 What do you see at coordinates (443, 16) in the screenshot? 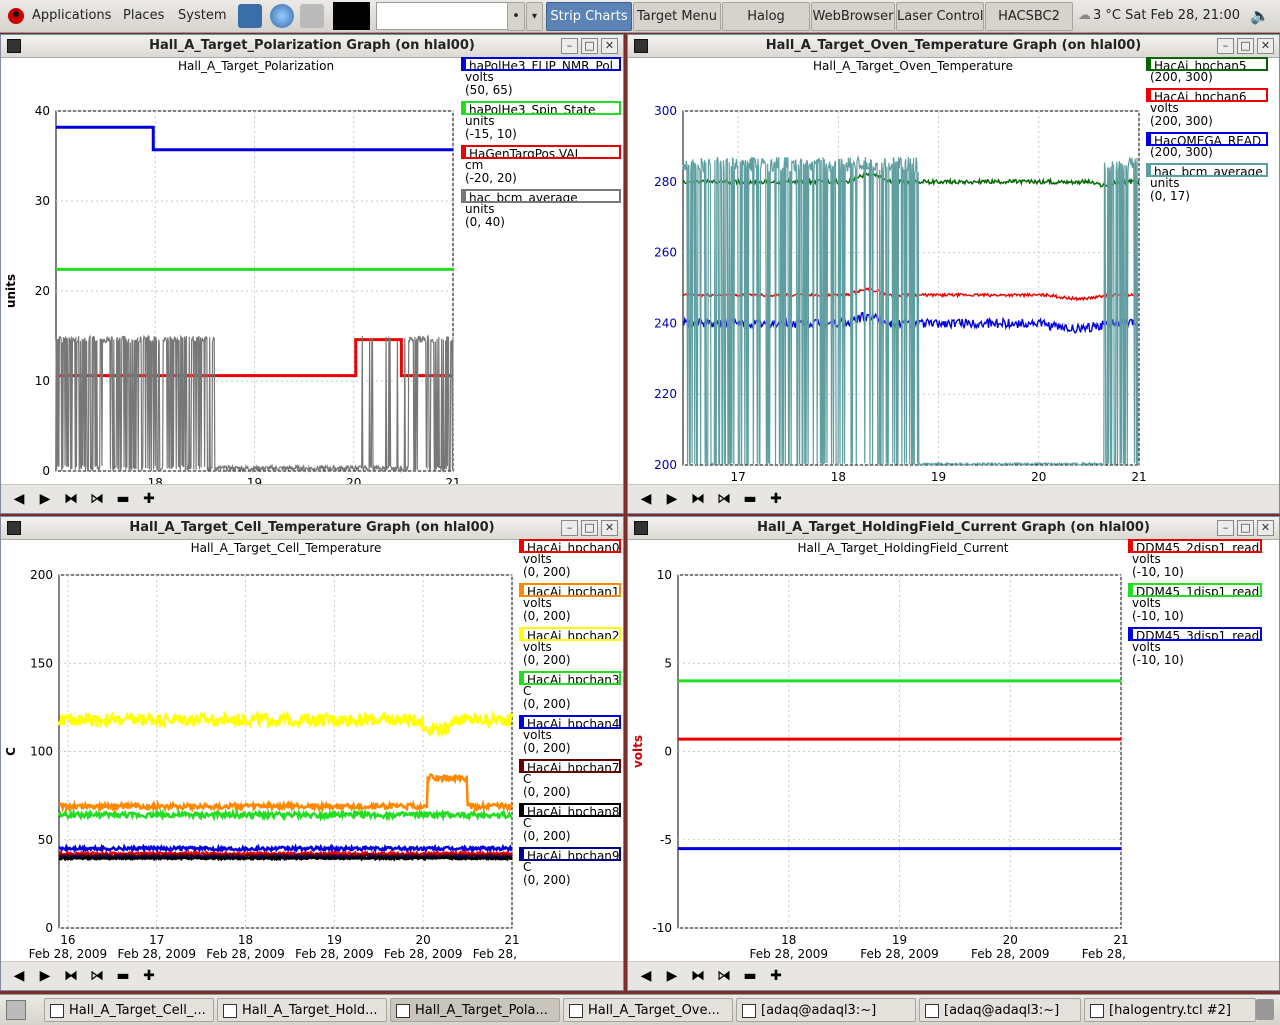
I see `command-input` at bounding box center [443, 16].